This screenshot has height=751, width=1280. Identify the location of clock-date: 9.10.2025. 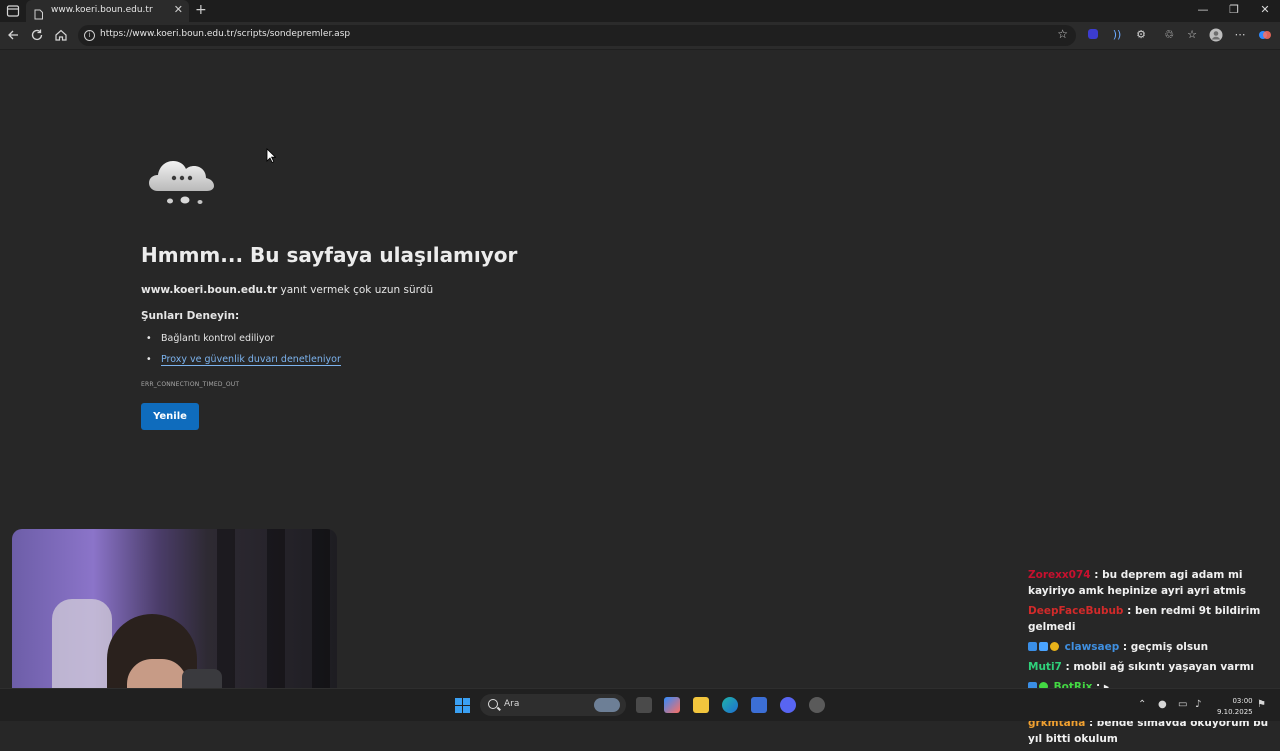
(1235, 712).